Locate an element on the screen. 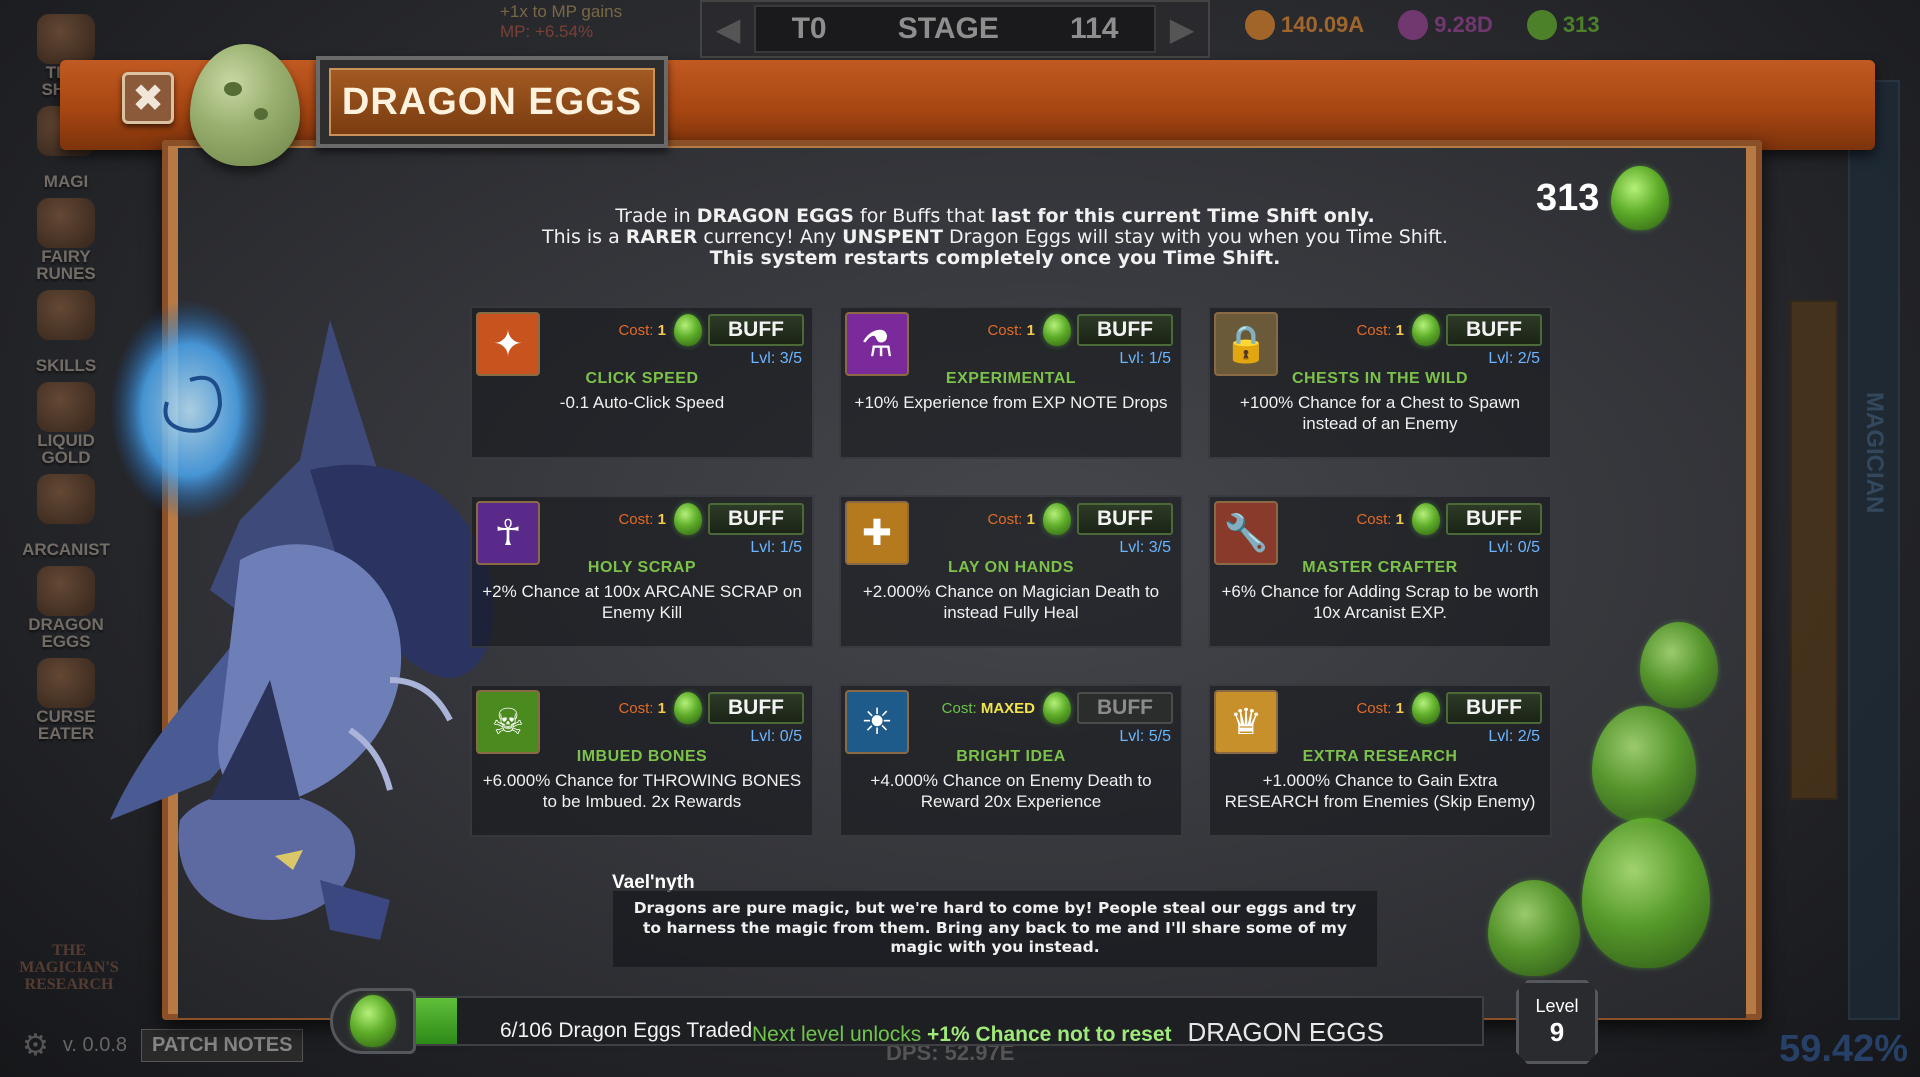  extra-research-icon: ♛ is located at coordinates (1246, 722).